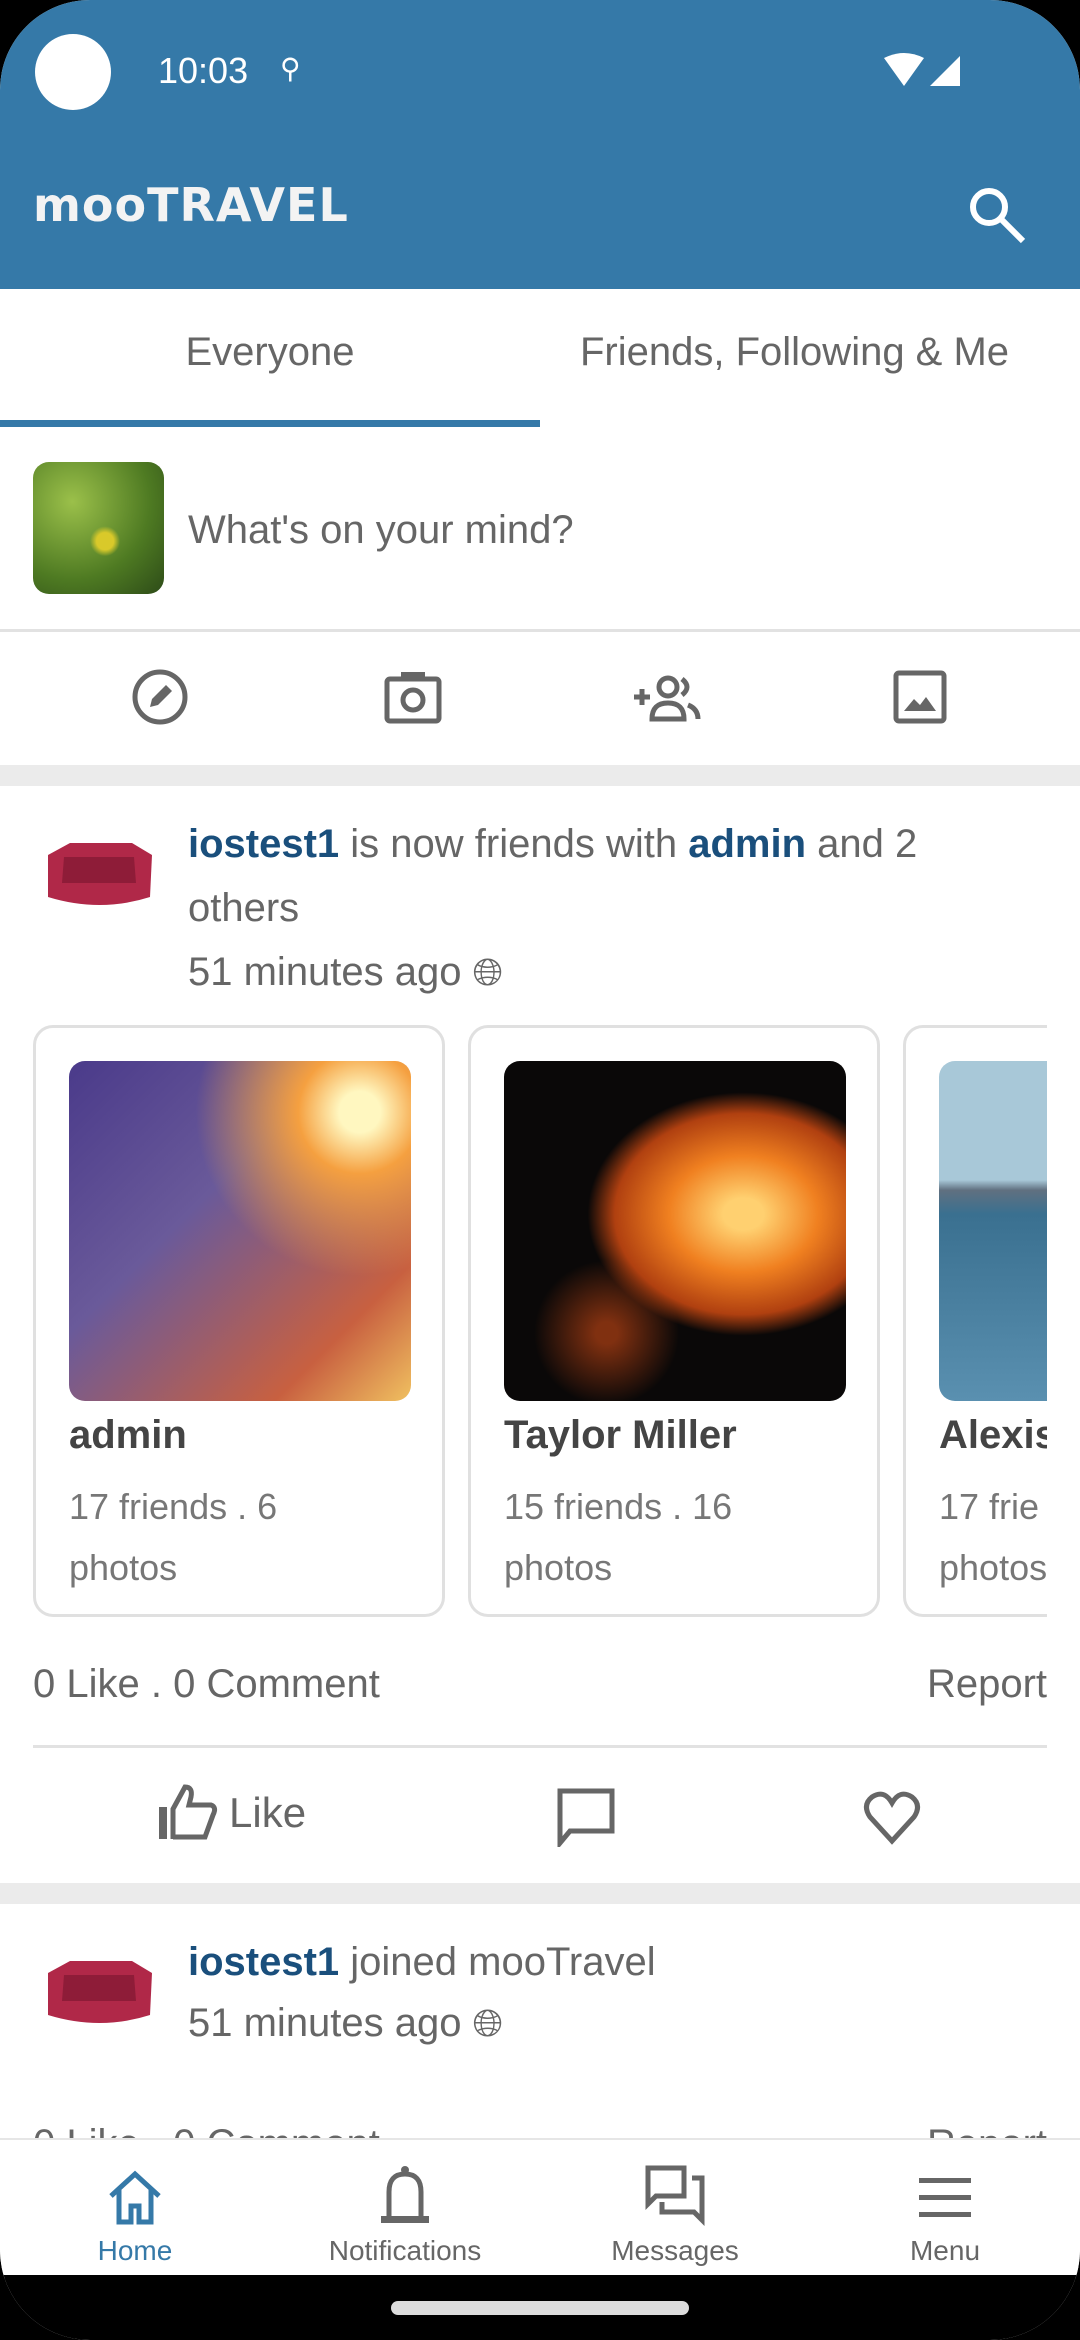  I want to click on nav-menu: Menu, so click(945, 2209).